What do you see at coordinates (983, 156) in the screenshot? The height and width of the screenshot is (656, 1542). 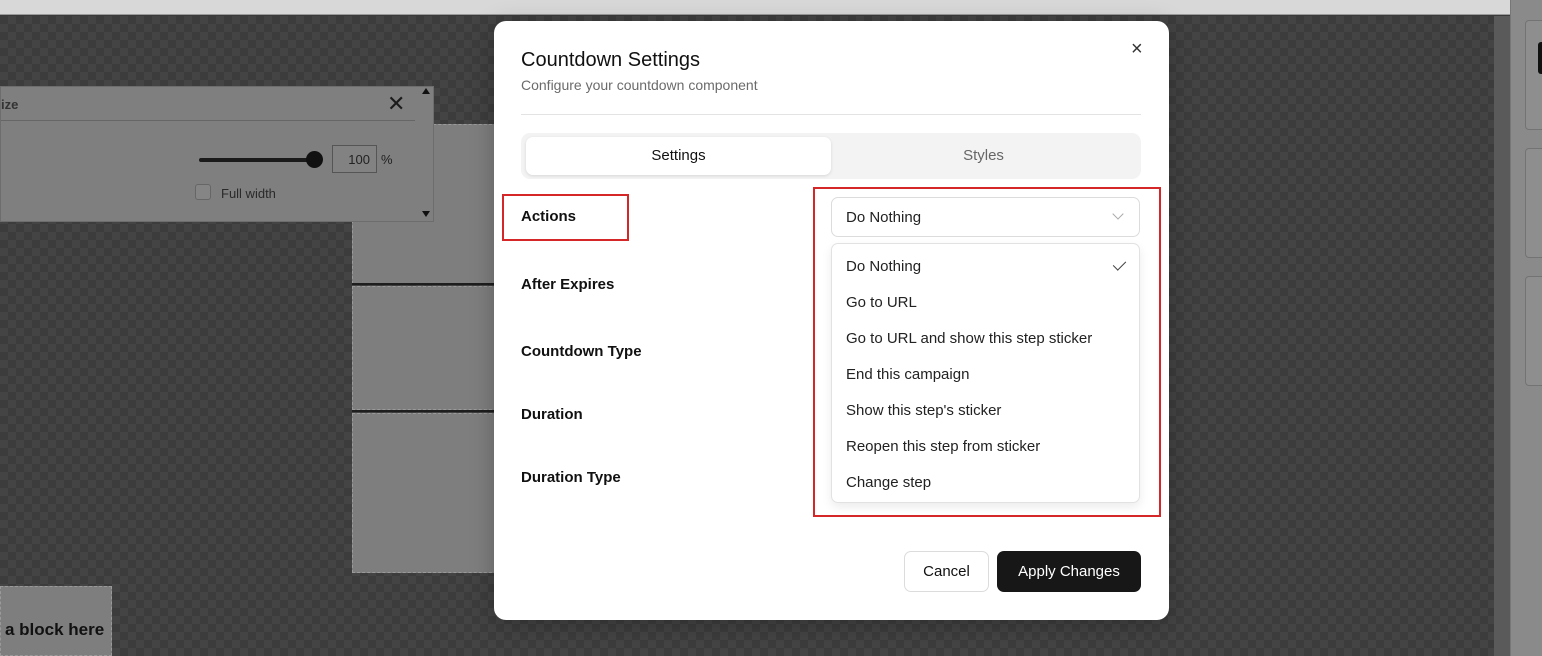 I see `tab-styles: Styles` at bounding box center [983, 156].